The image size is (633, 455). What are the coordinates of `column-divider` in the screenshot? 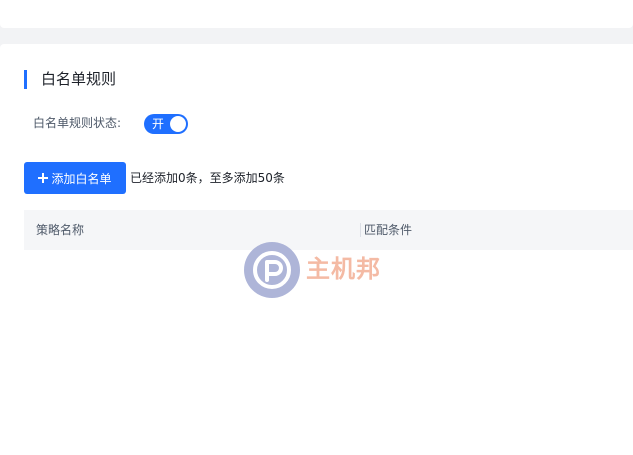 It's located at (360, 230).